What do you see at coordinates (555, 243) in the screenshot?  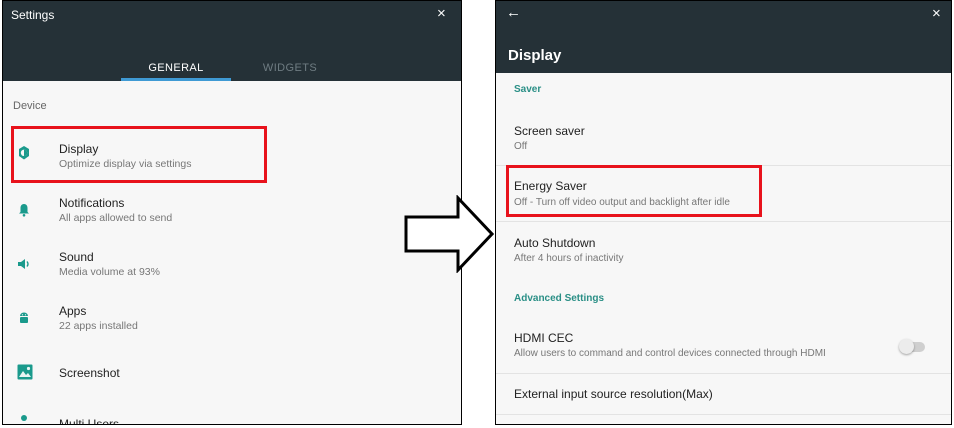 I see `auto-shutdown-title: Auto Shutdown` at bounding box center [555, 243].